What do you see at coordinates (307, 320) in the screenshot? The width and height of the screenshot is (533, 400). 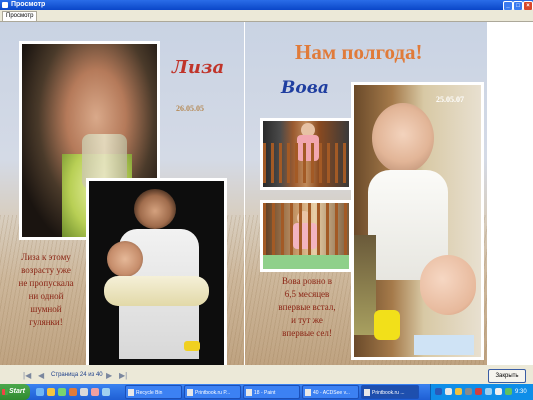 I see `caption-line: и тут же` at bounding box center [307, 320].